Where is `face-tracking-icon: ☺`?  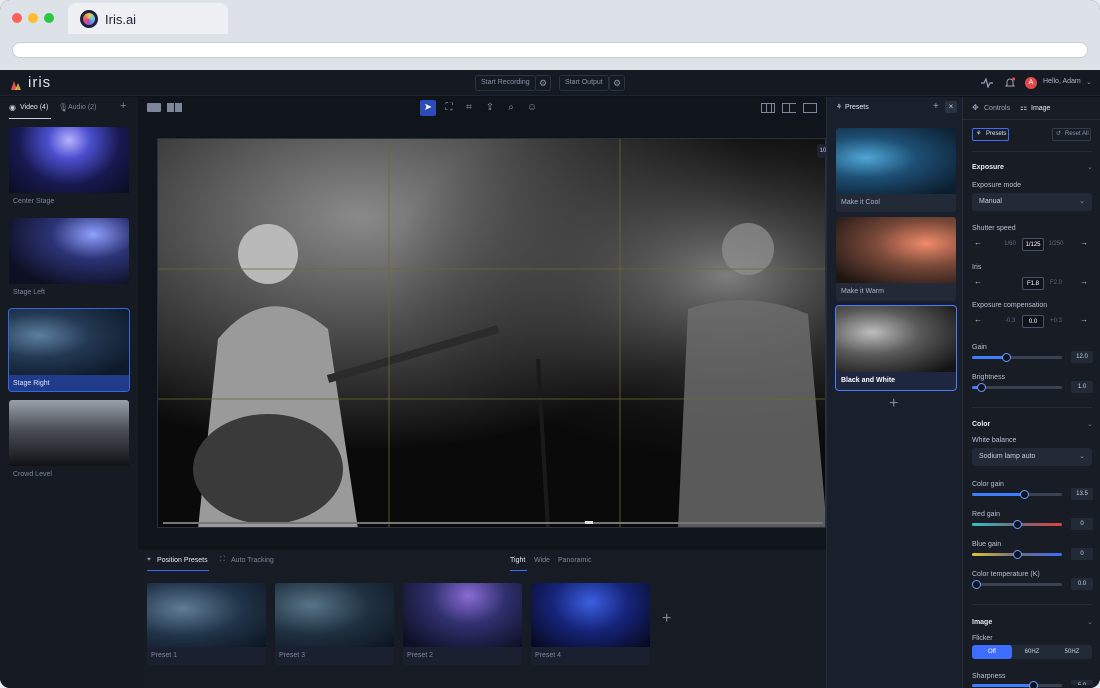 face-tracking-icon: ☺ is located at coordinates (532, 108).